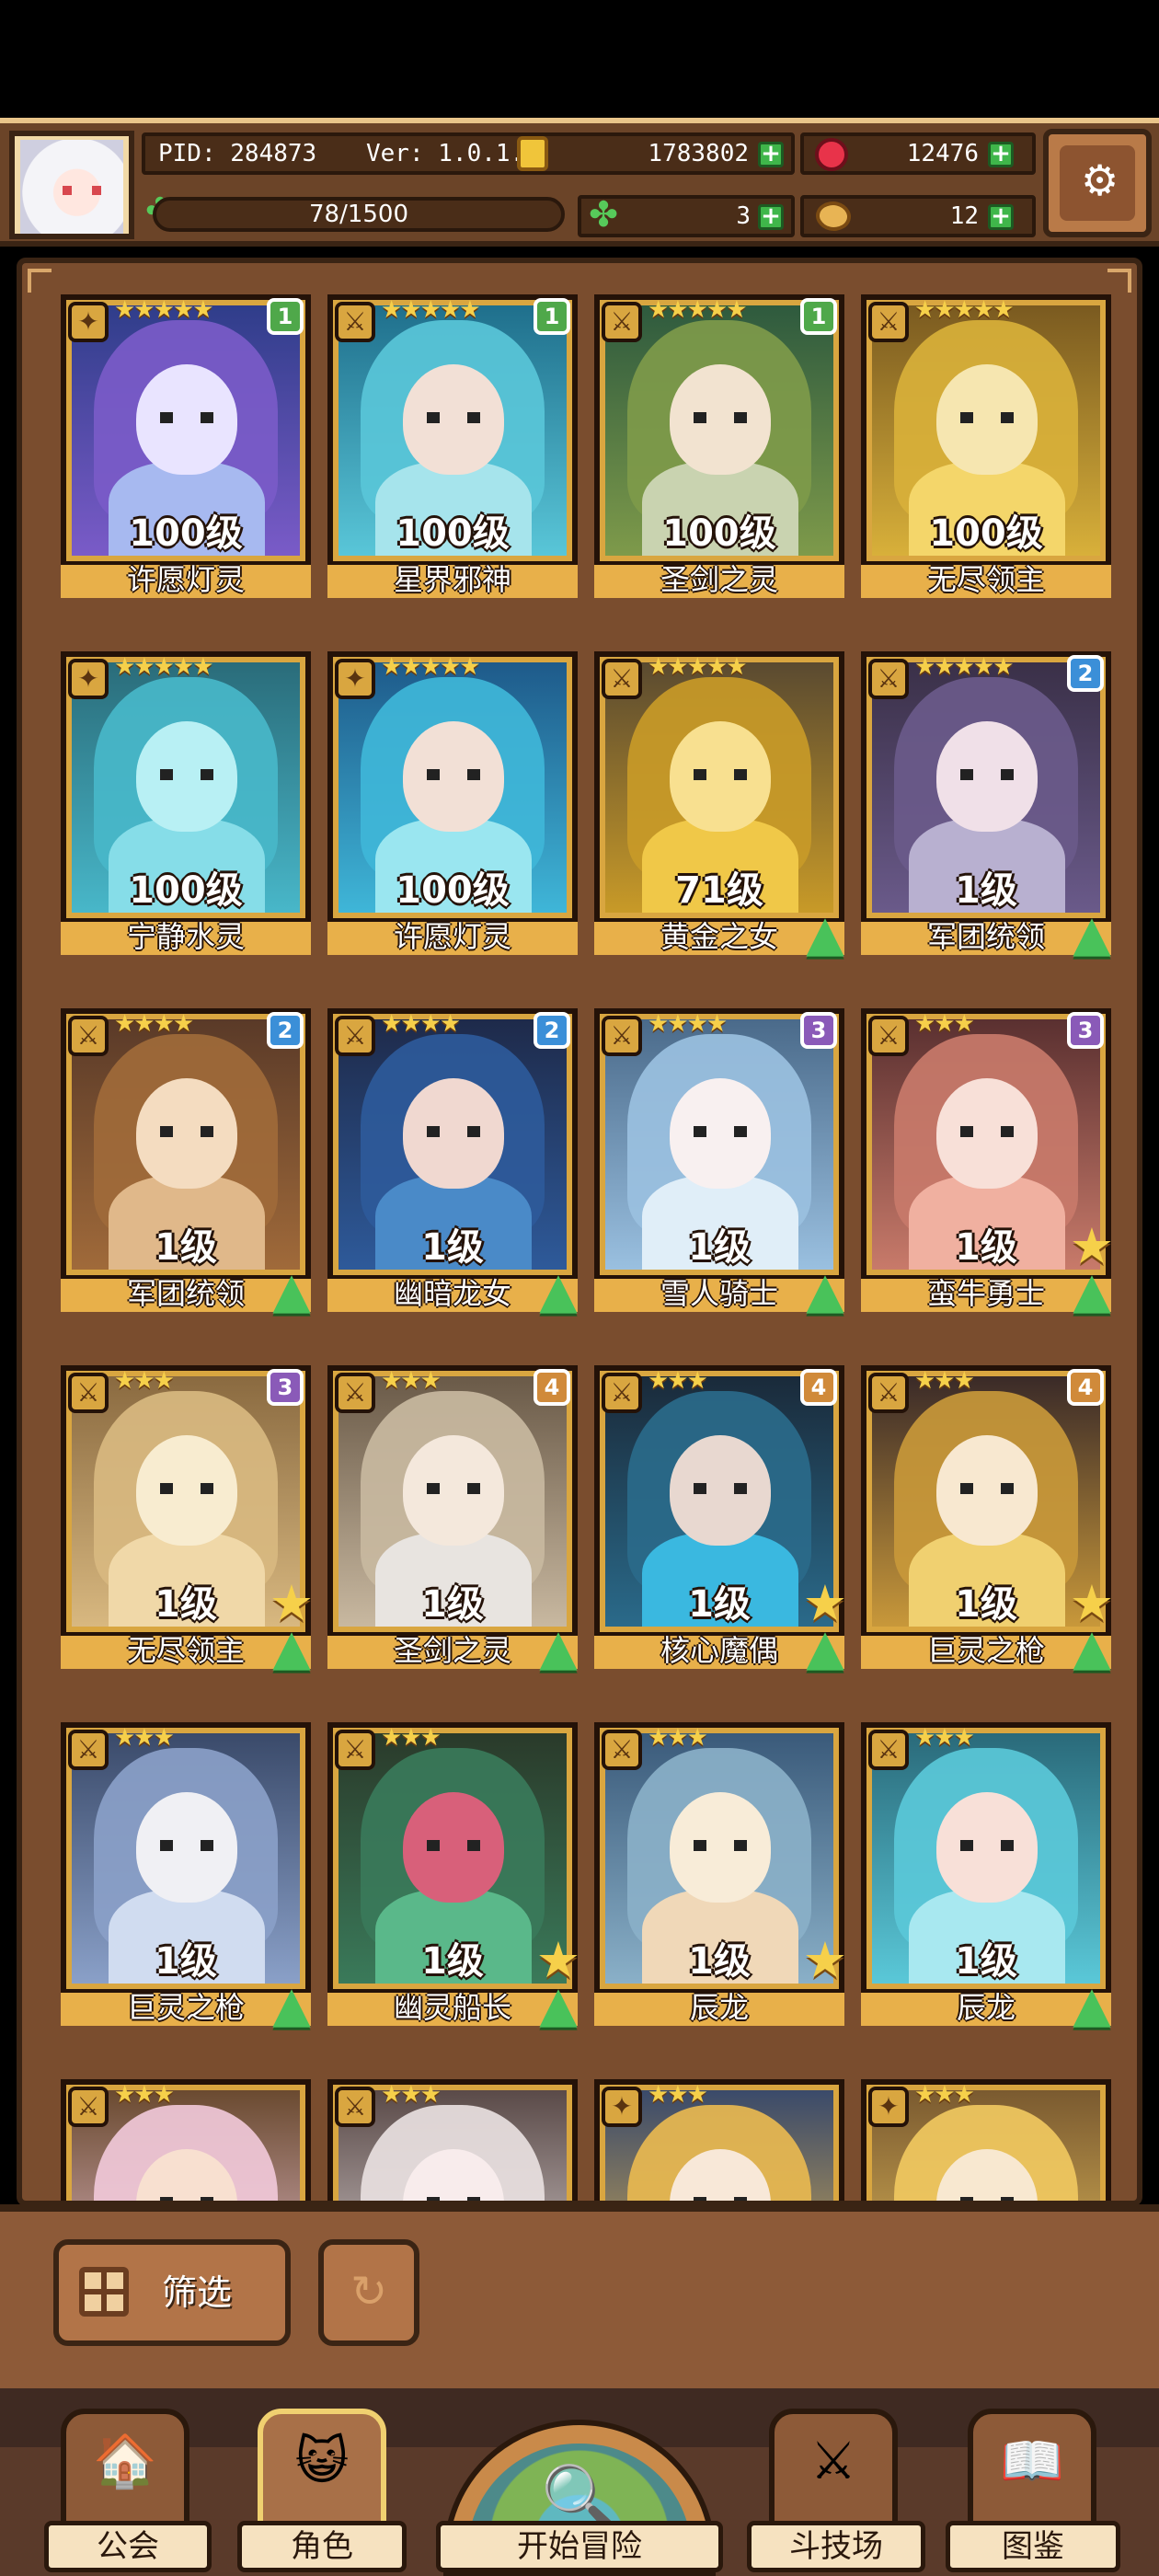 The image size is (1159, 2576). I want to click on star-up-available-icon: ★, so click(825, 1960).